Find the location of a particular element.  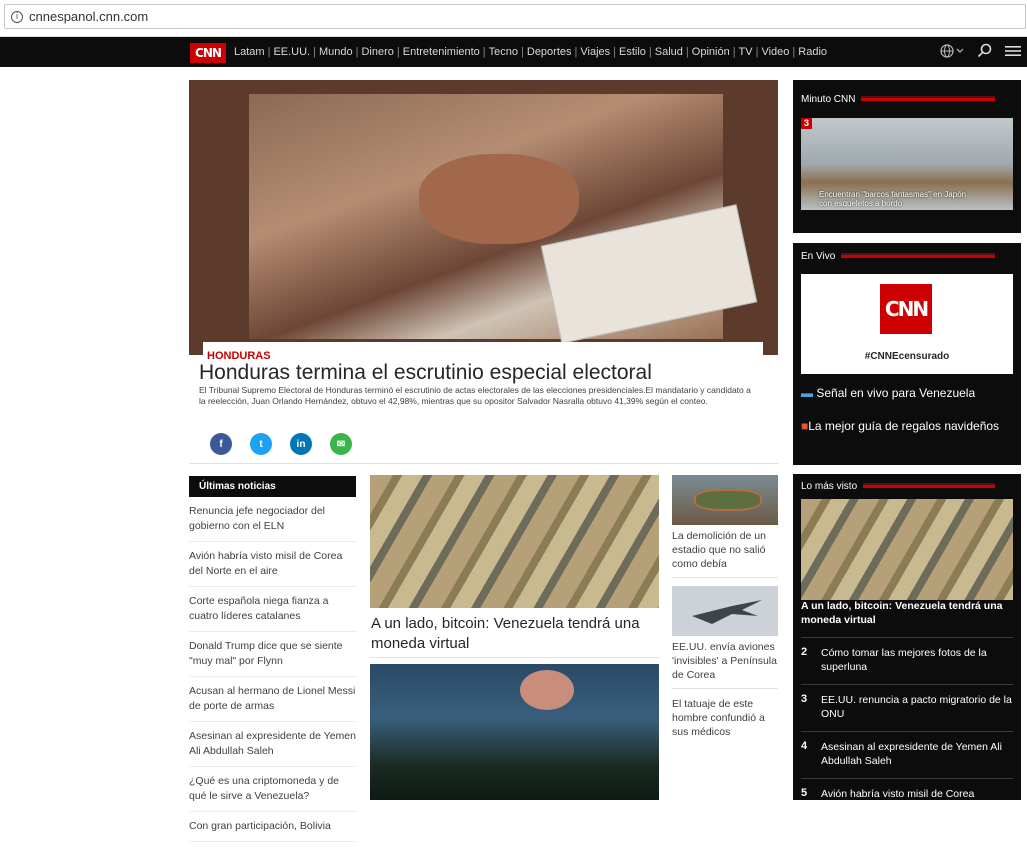

most-viewed-image is located at coordinates (907, 549).